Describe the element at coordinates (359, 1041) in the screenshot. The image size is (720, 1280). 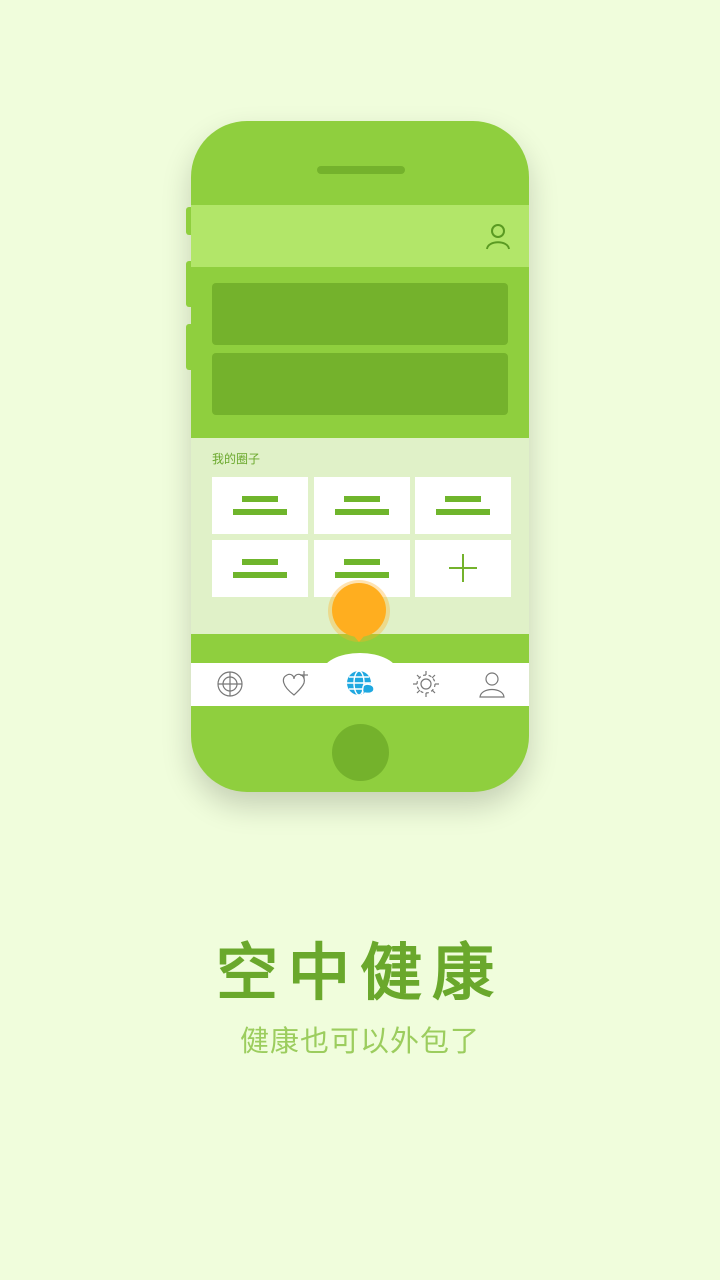
I see `app-subtitle: 健康也可以外包了` at that location.